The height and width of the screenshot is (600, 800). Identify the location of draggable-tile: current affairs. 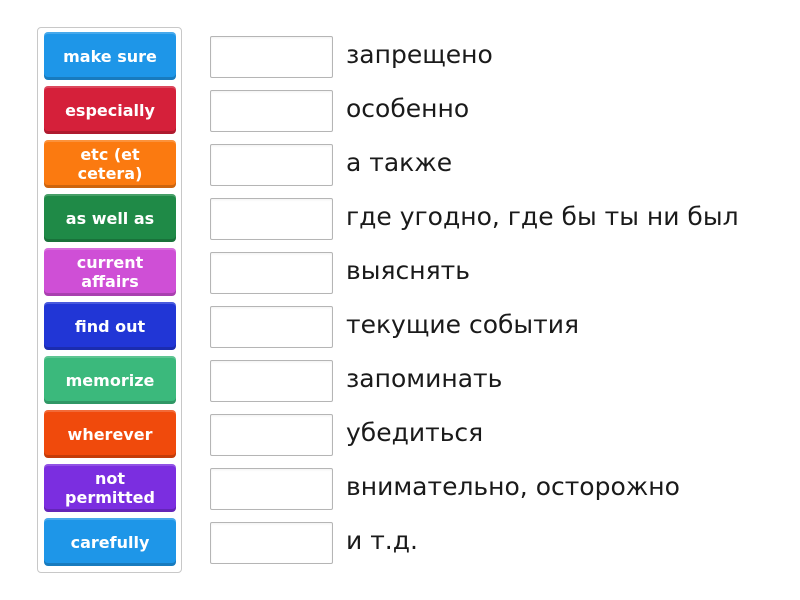
(110, 272).